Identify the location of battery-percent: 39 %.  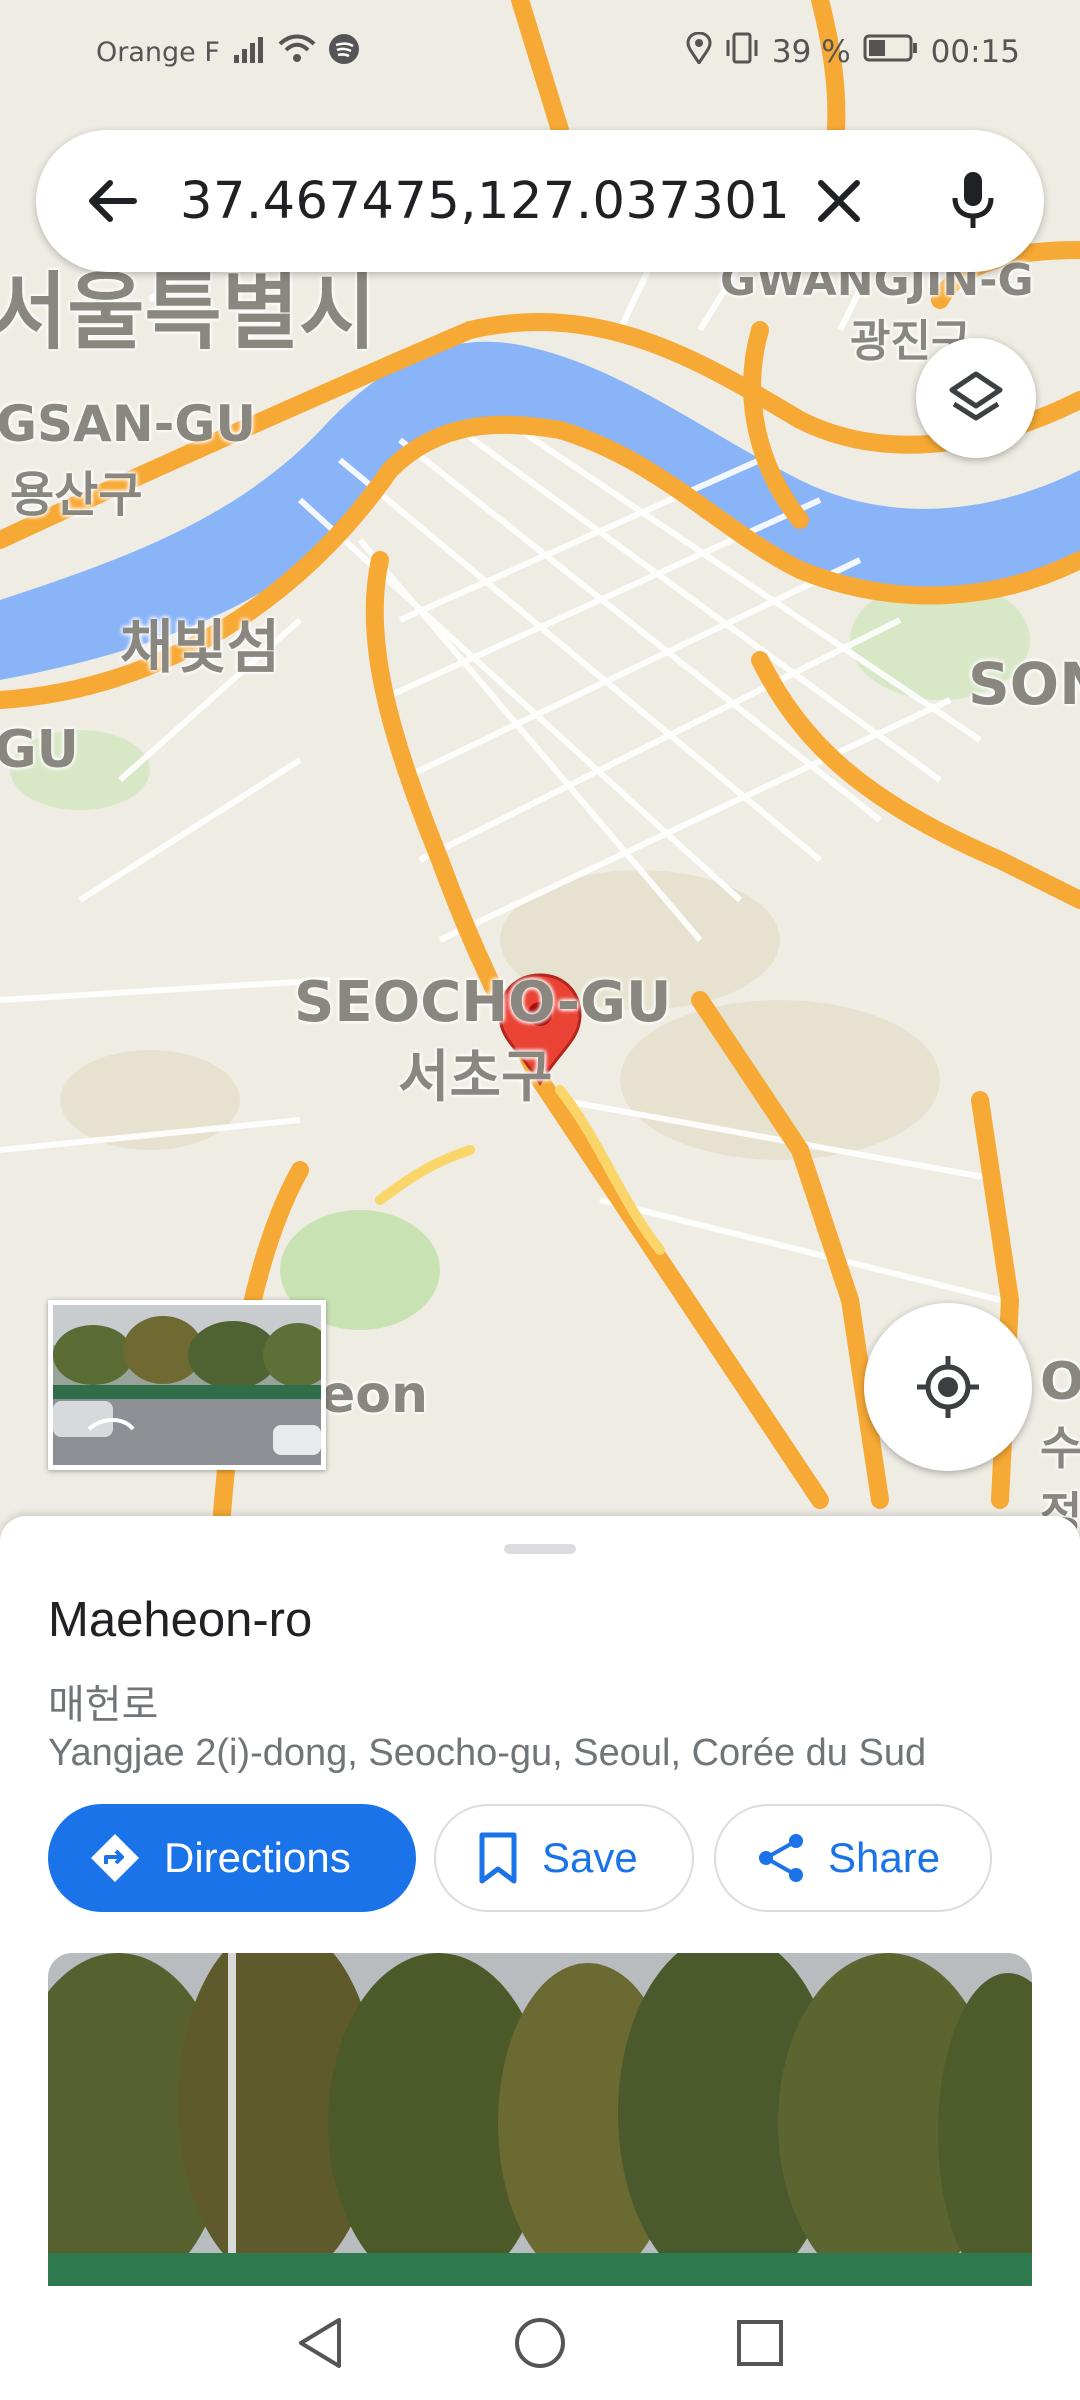
(811, 52).